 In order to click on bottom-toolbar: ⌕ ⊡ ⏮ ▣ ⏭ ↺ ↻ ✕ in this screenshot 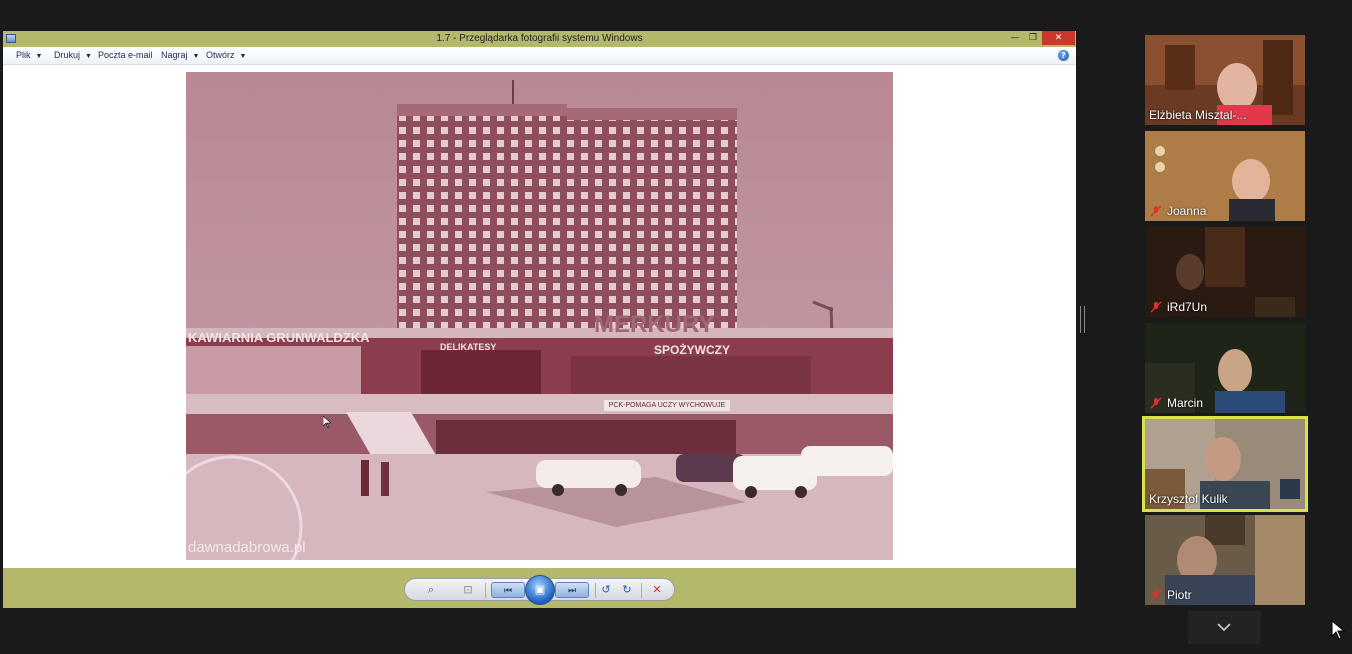, I will do `click(539, 588)`.